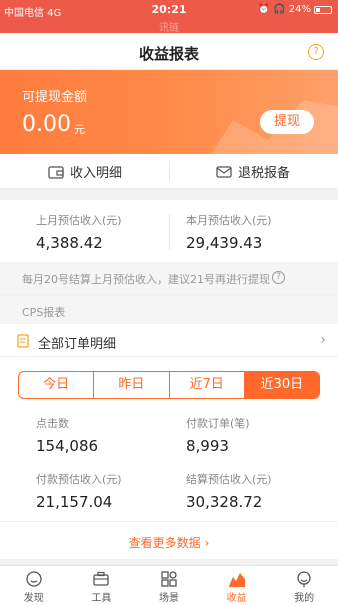  I want to click on quick-actions: 收入明细 退税报备, so click(169, 171).